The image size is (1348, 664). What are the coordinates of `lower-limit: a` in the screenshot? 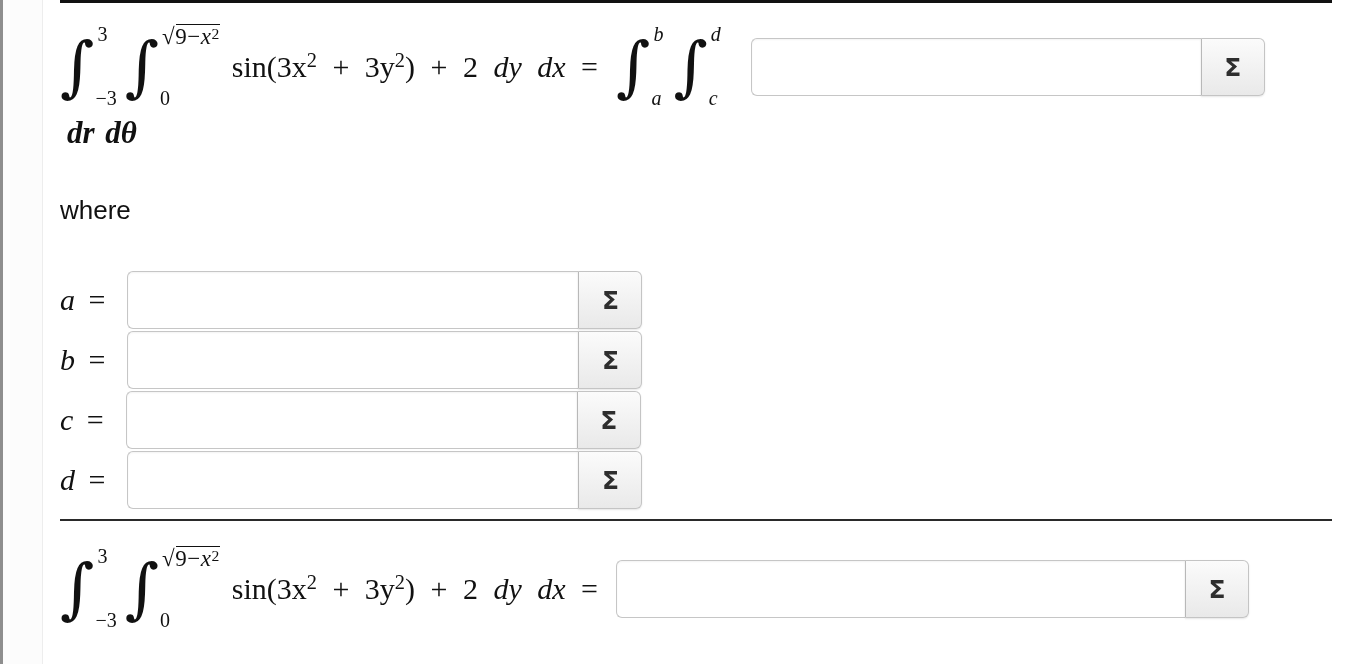 It's located at (656, 98).